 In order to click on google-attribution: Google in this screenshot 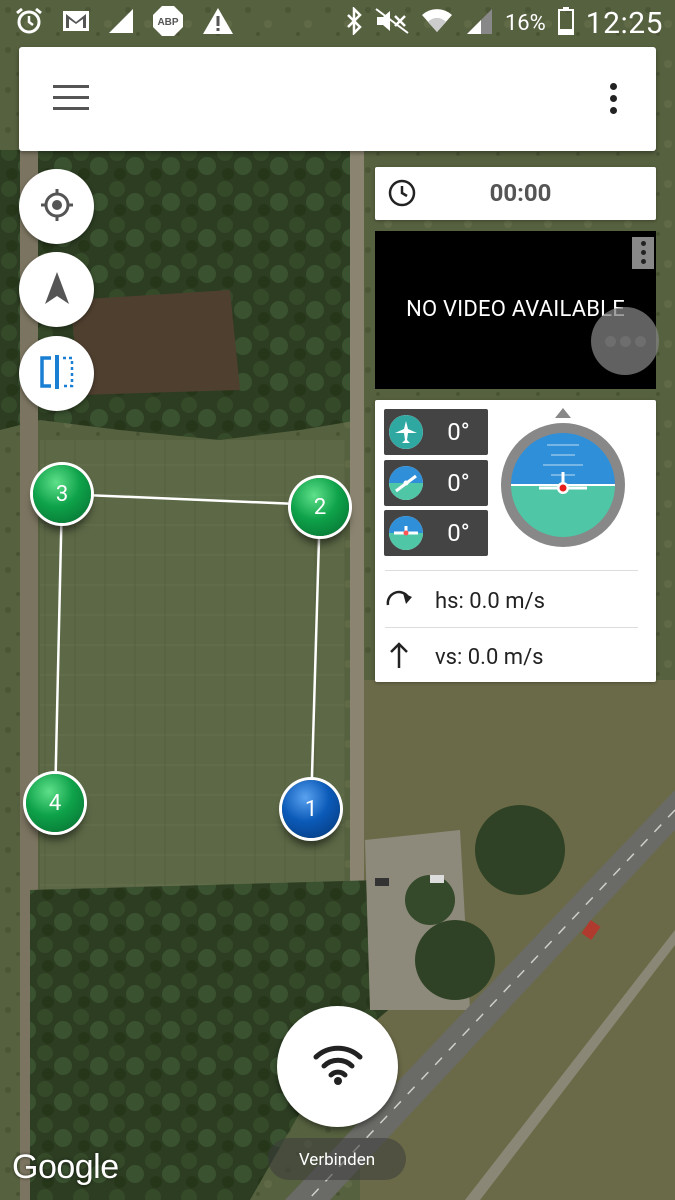, I will do `click(65, 1167)`.